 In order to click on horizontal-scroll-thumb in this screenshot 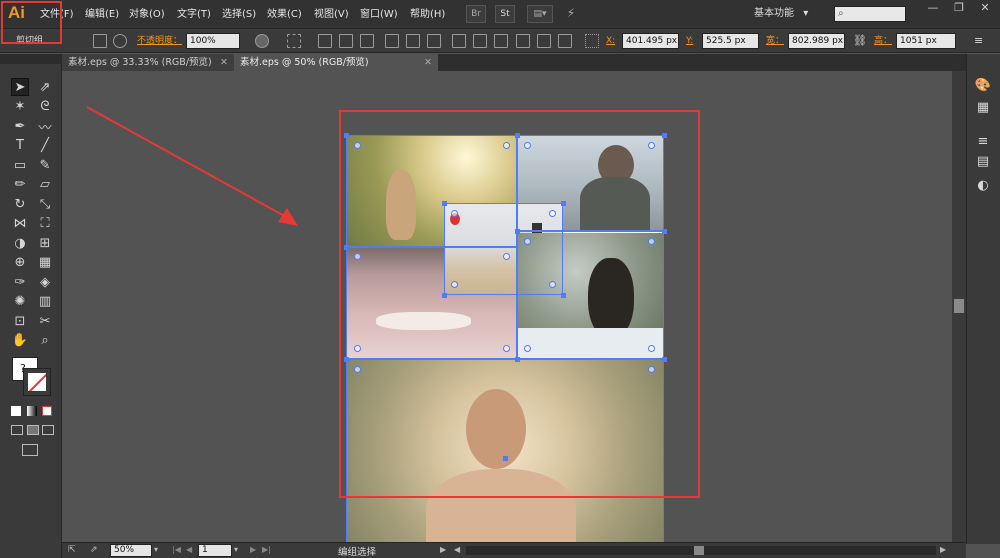, I will do `click(699, 550)`.